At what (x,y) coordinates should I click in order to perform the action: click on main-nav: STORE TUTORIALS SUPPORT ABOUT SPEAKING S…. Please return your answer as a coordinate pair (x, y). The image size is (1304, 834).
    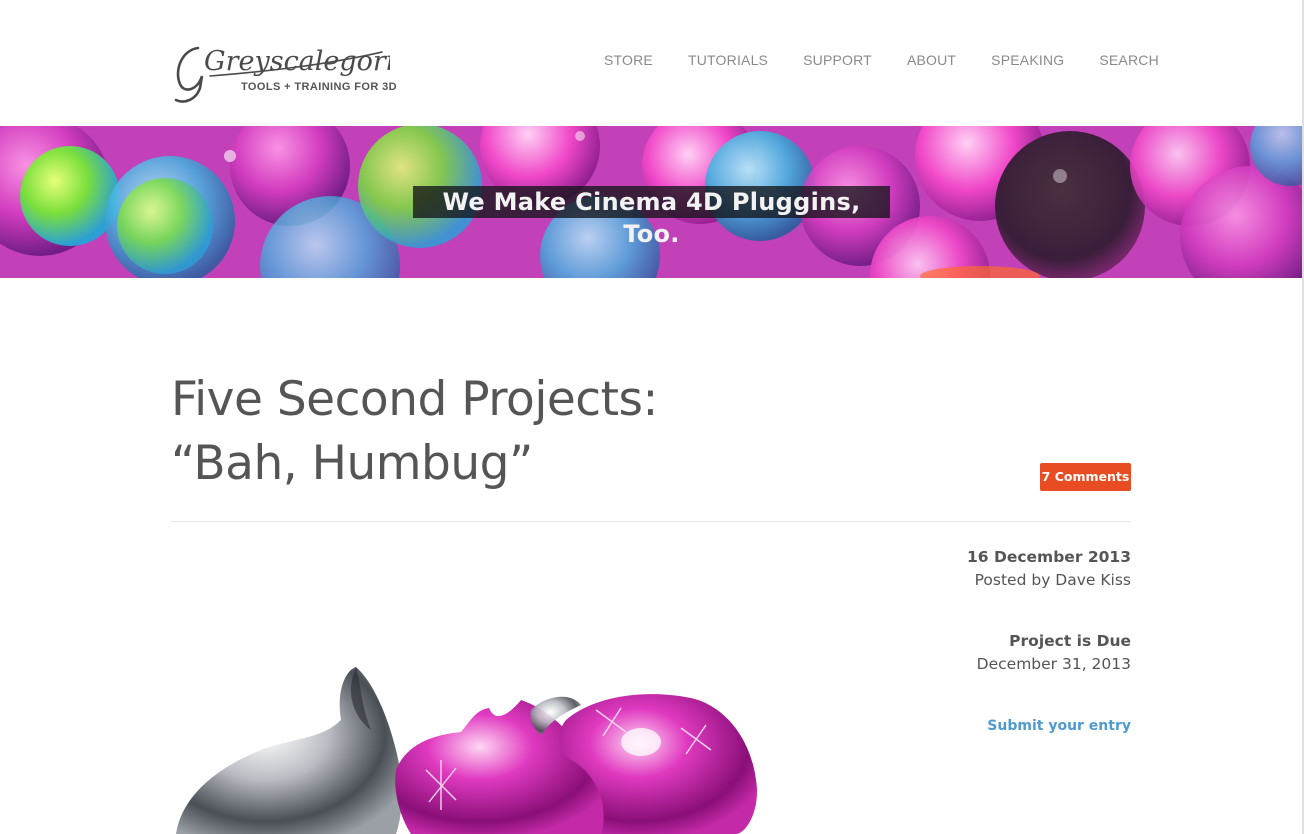
    Looking at the image, I should click on (881, 60).